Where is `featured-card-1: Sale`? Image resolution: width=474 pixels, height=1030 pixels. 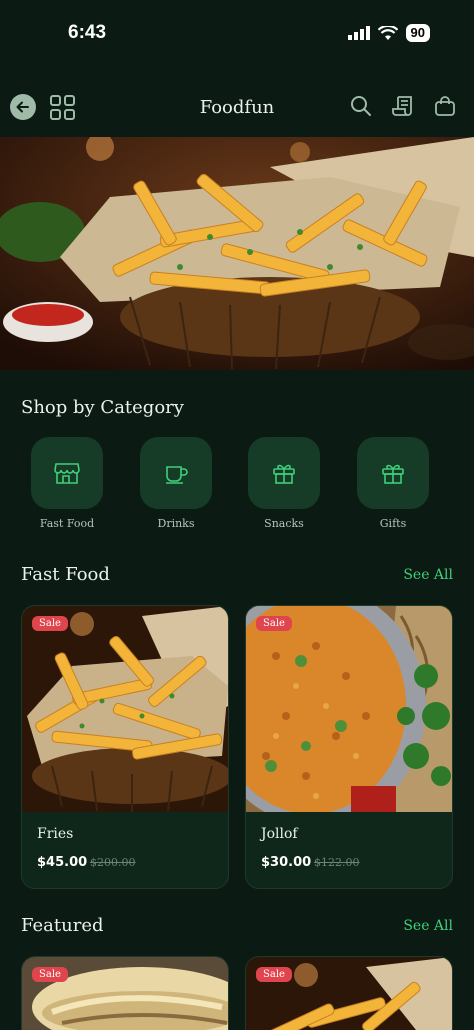 featured-card-1: Sale is located at coordinates (125, 993).